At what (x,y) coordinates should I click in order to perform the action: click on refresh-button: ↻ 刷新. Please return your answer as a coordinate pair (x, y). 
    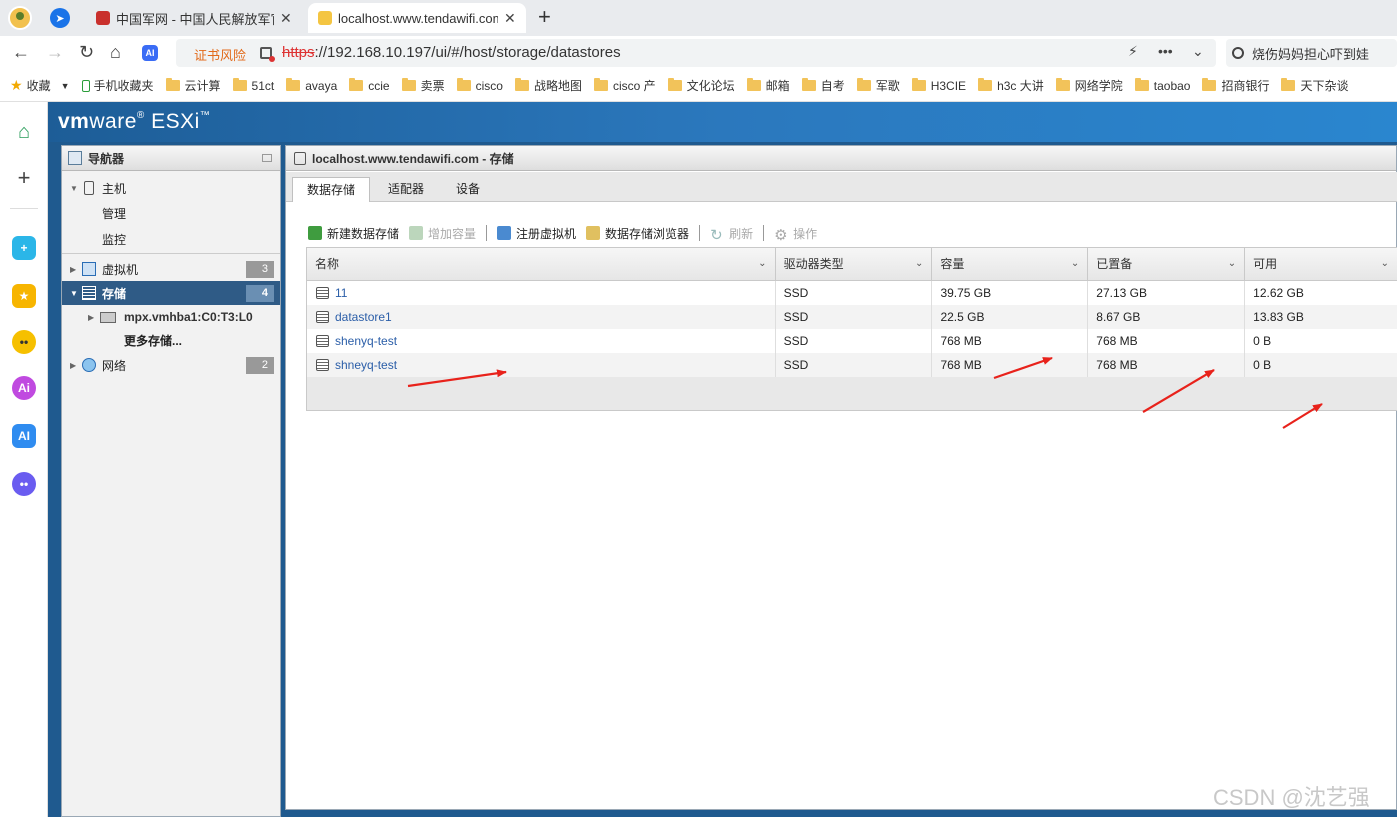
    Looking at the image, I should click on (731, 235).